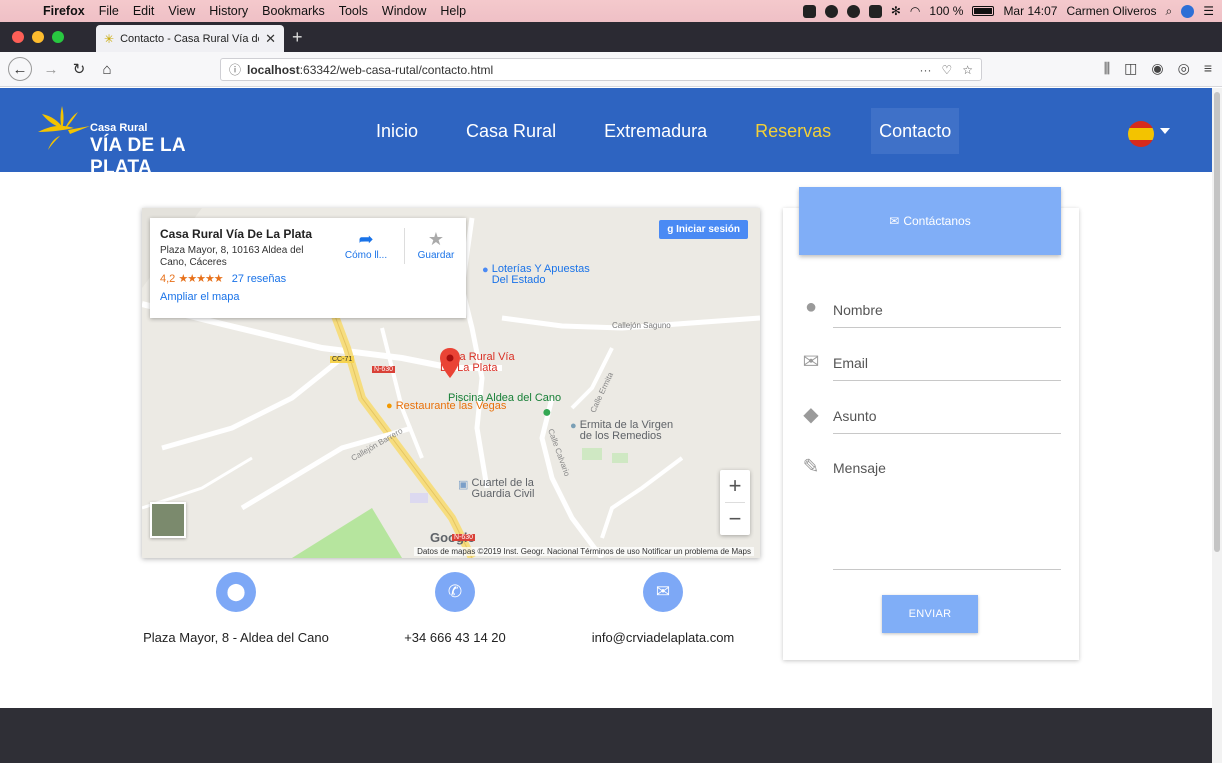 This screenshot has width=1222, height=763. Describe the element at coordinates (270, 39) in the screenshot. I see `close-tab-icon: ✕` at that location.